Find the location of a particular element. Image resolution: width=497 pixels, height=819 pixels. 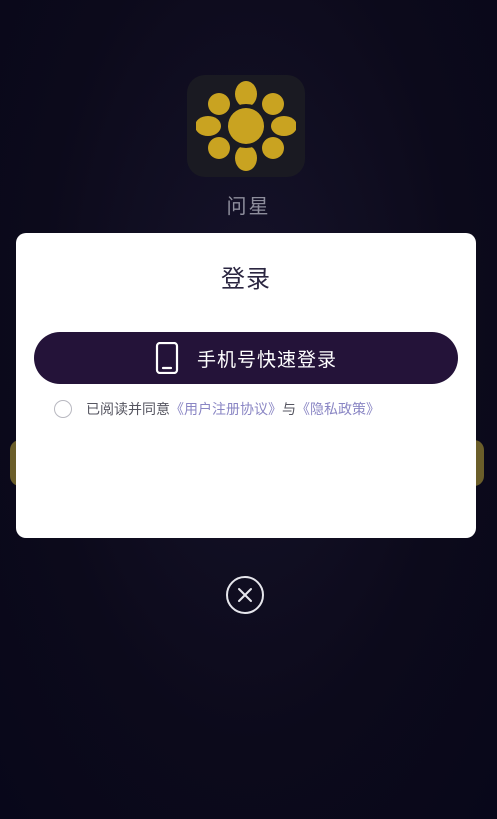

login-button-label: 手机号快速登录 is located at coordinates (266, 359).